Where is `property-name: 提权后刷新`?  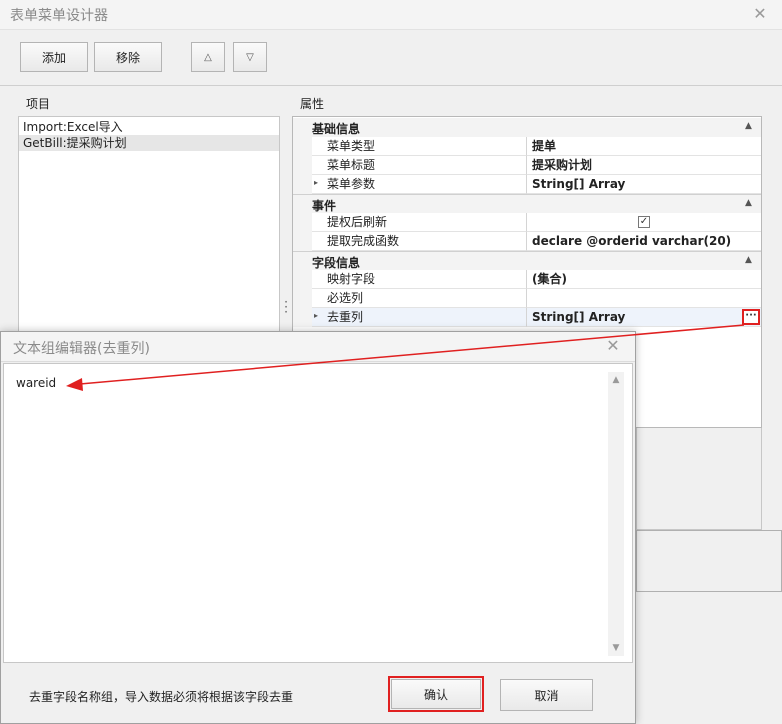
property-name: 提权后刷新 is located at coordinates (419, 222).